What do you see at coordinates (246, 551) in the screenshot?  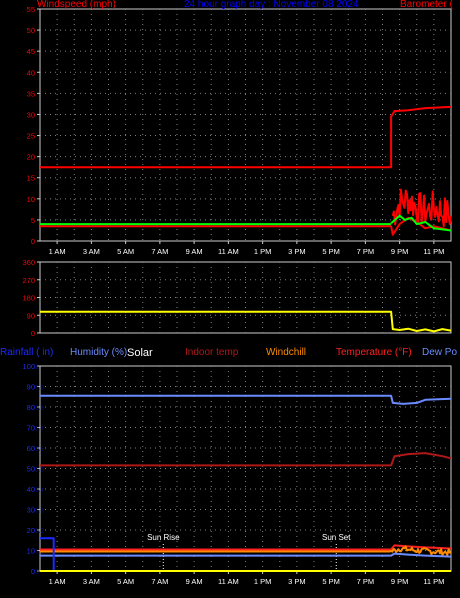 I see `series-windchill` at bounding box center [246, 551].